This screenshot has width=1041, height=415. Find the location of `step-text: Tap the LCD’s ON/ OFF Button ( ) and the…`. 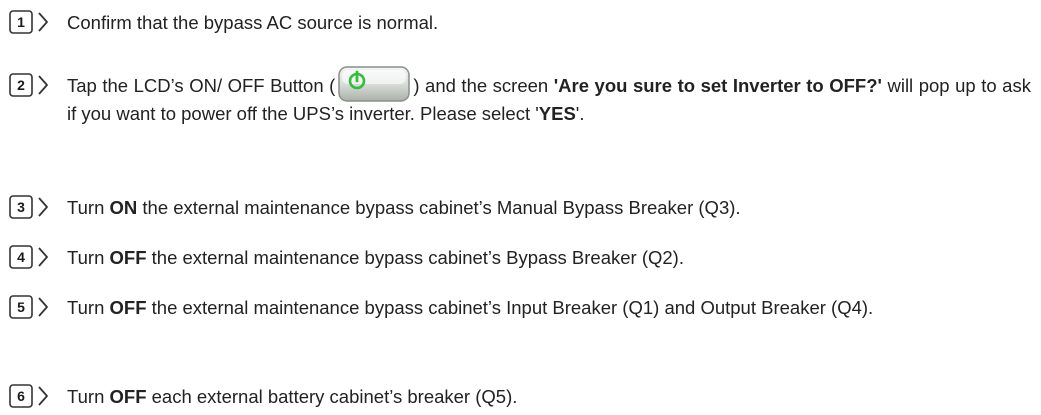

step-text: Tap the LCD’s ON/ OFF Button ( ) and the… is located at coordinates (549, 97).